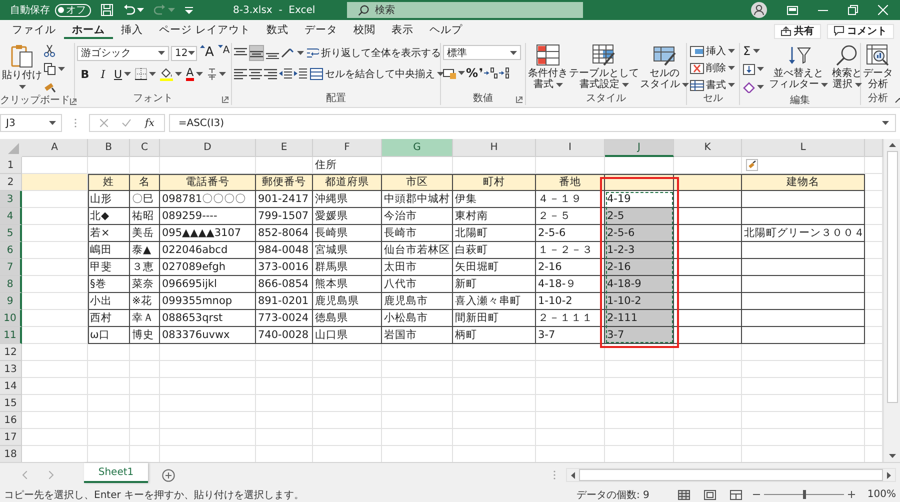 The height and width of the screenshot is (502, 900). I want to click on ribbon-tab: ヘルプ, so click(445, 30).